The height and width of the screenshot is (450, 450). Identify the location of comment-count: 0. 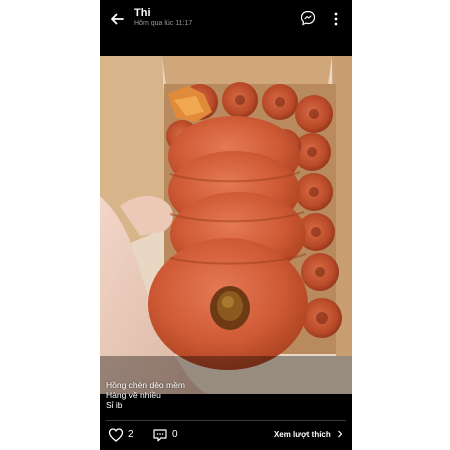
(175, 434).